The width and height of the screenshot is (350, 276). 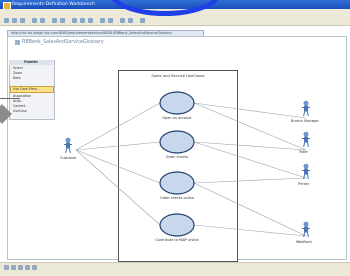 I want to click on use-case-order-checks-ellipse, so click(x=177, y=142).